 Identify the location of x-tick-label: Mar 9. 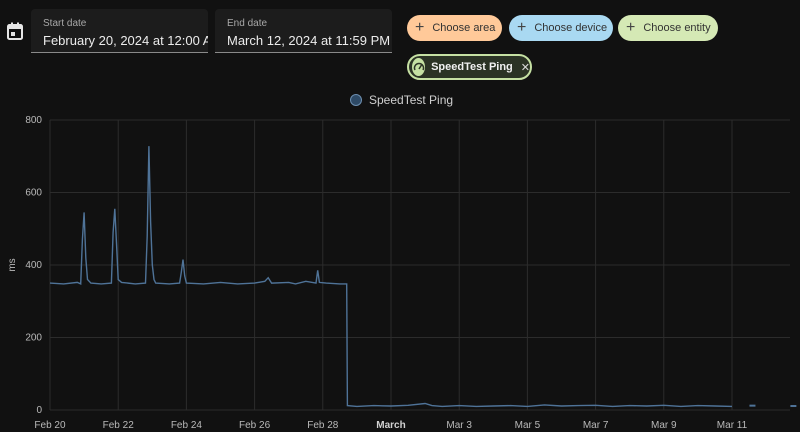
(664, 425).